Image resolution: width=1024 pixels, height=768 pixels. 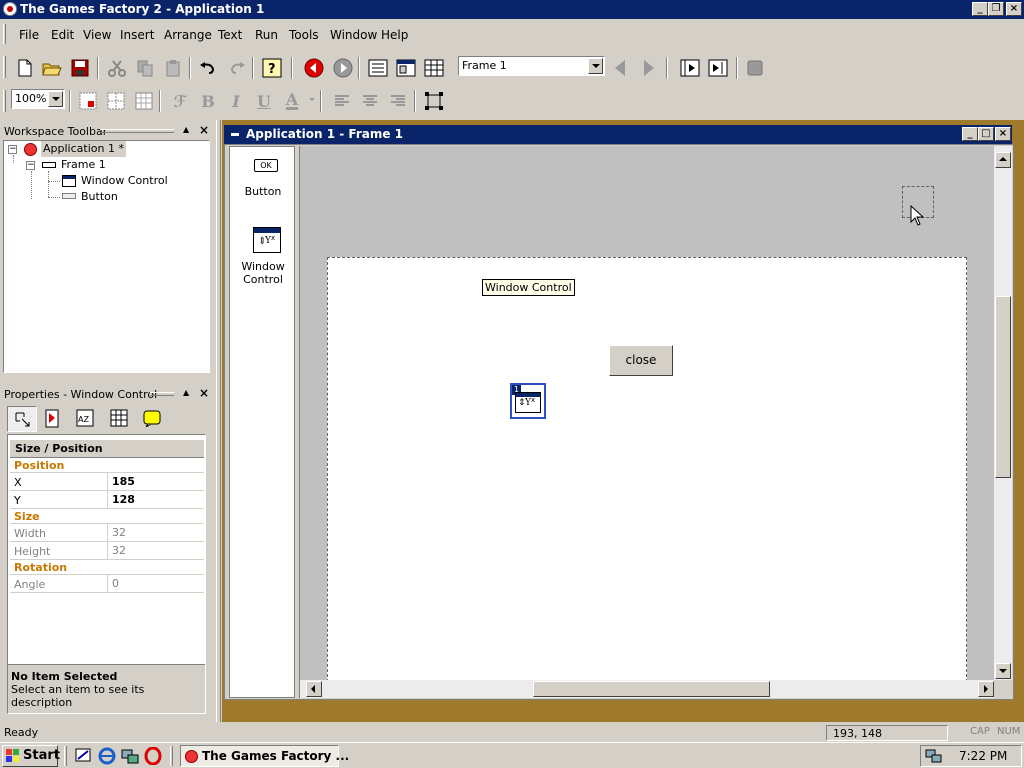 I want to click on snap-icon, so click(x=116, y=101).